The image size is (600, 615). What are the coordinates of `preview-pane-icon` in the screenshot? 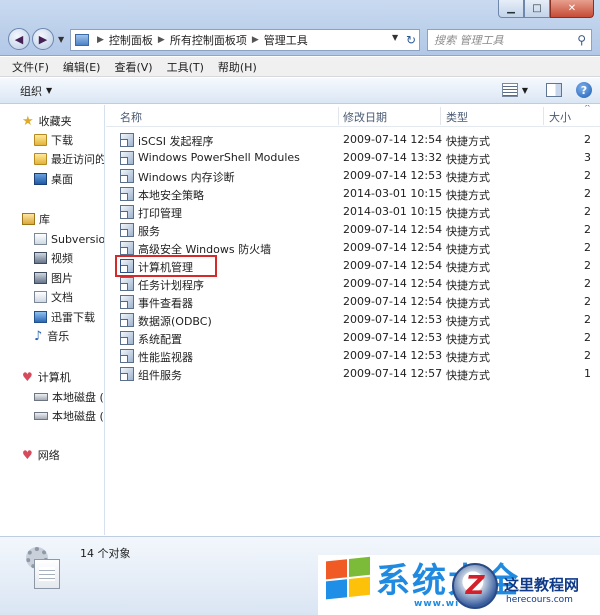 It's located at (554, 90).